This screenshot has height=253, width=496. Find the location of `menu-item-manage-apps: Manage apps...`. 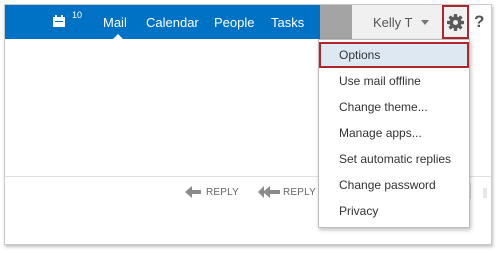

menu-item-manage-apps: Manage apps... is located at coordinates (394, 133).